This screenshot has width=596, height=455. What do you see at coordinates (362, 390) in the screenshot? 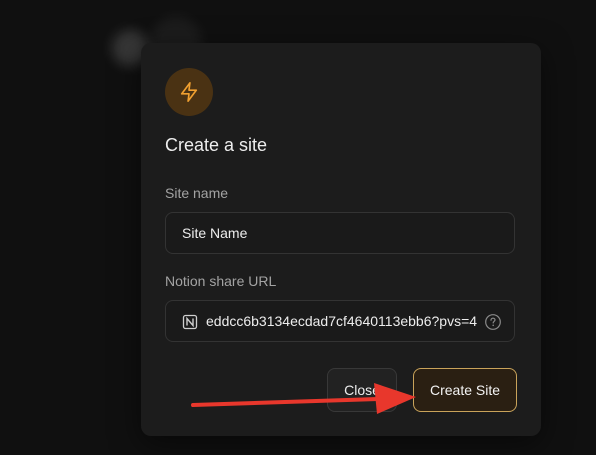
I see `close-button: Close` at bounding box center [362, 390].